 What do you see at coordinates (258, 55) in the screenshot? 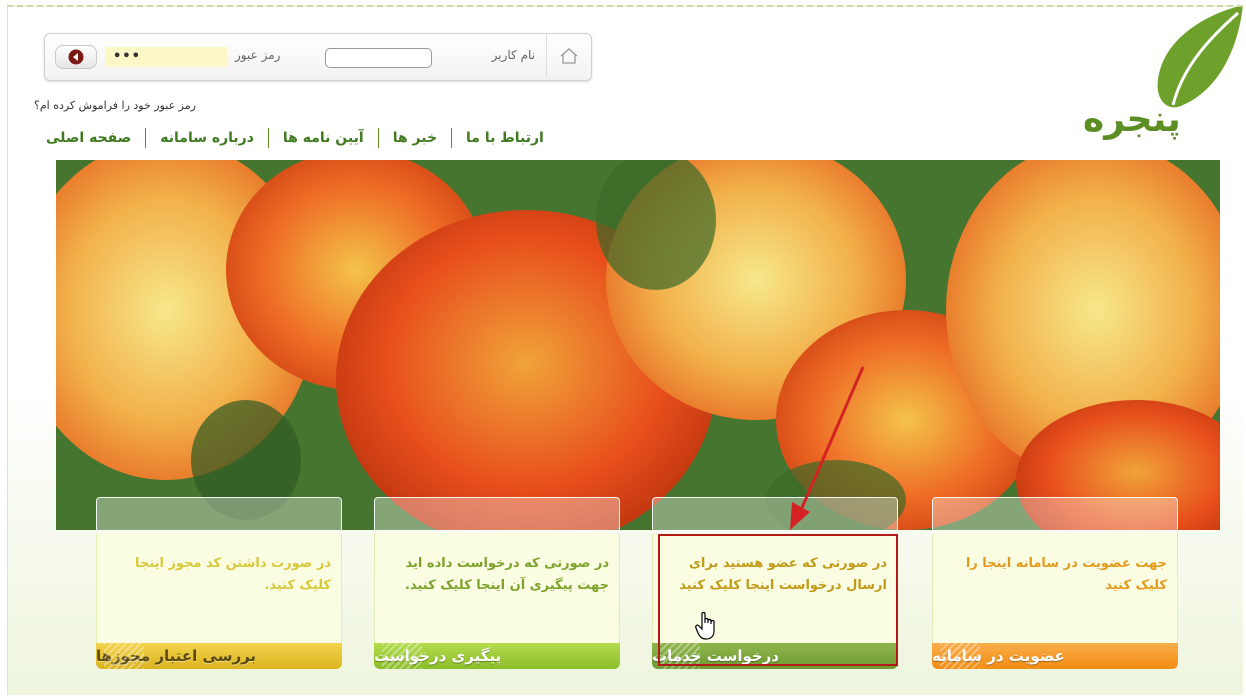
I see `password-label: رمز عبور` at bounding box center [258, 55].